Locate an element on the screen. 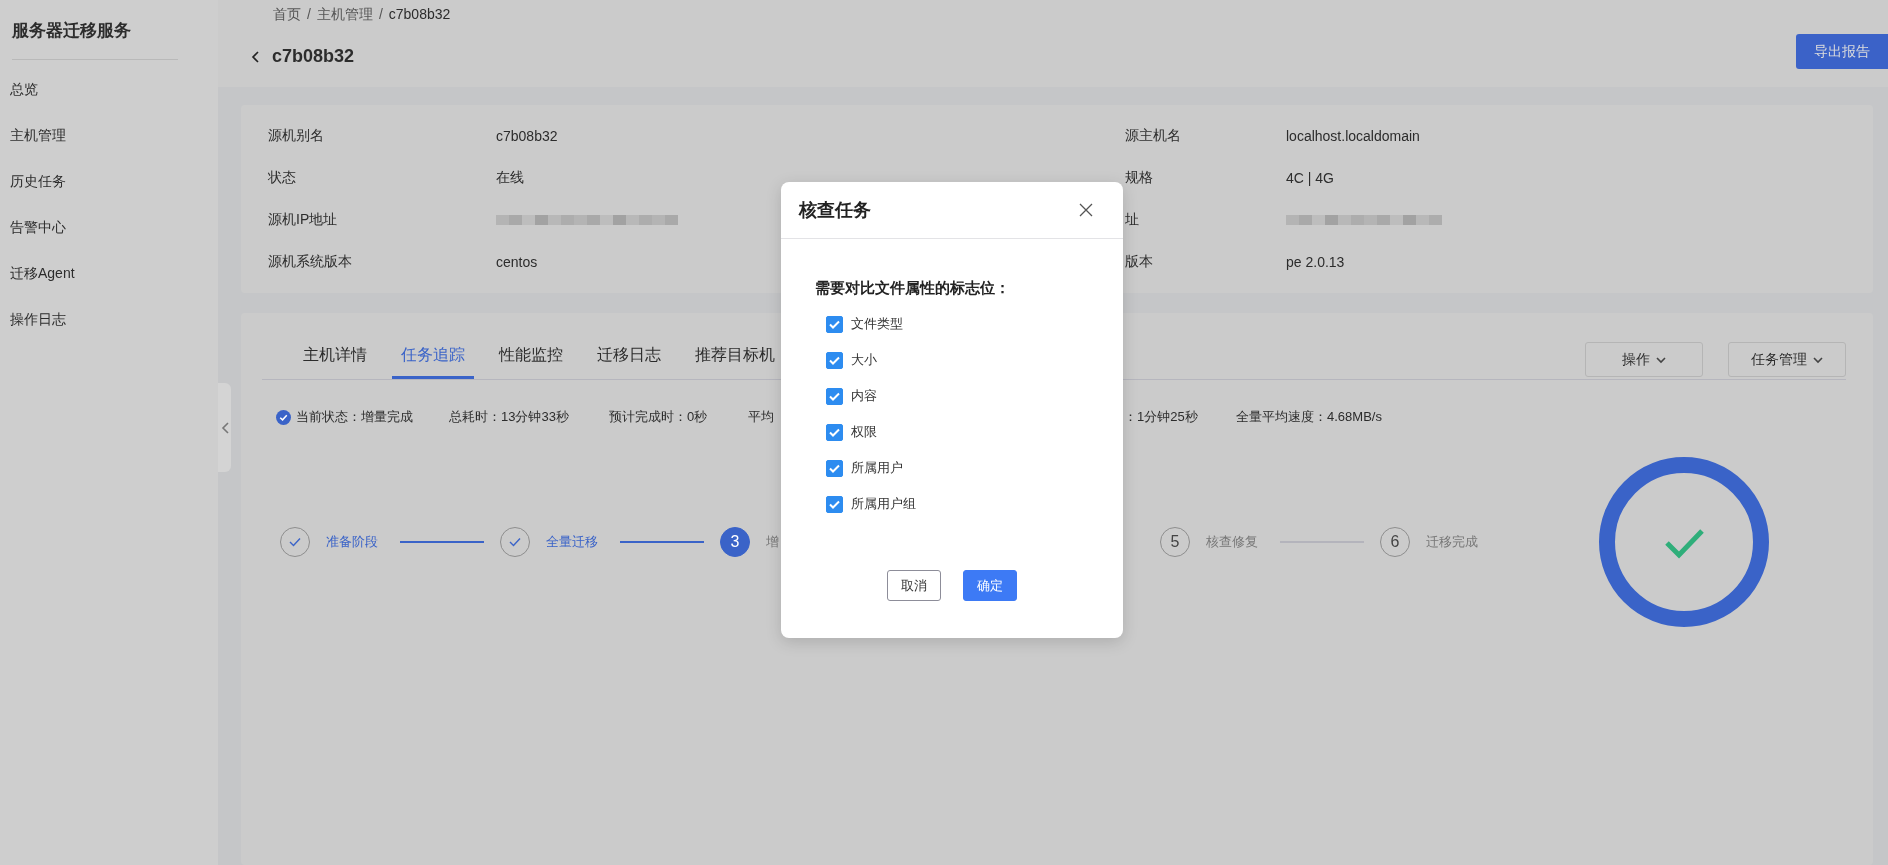 The width and height of the screenshot is (1888, 865). tab: 主机详情 is located at coordinates (335, 357).